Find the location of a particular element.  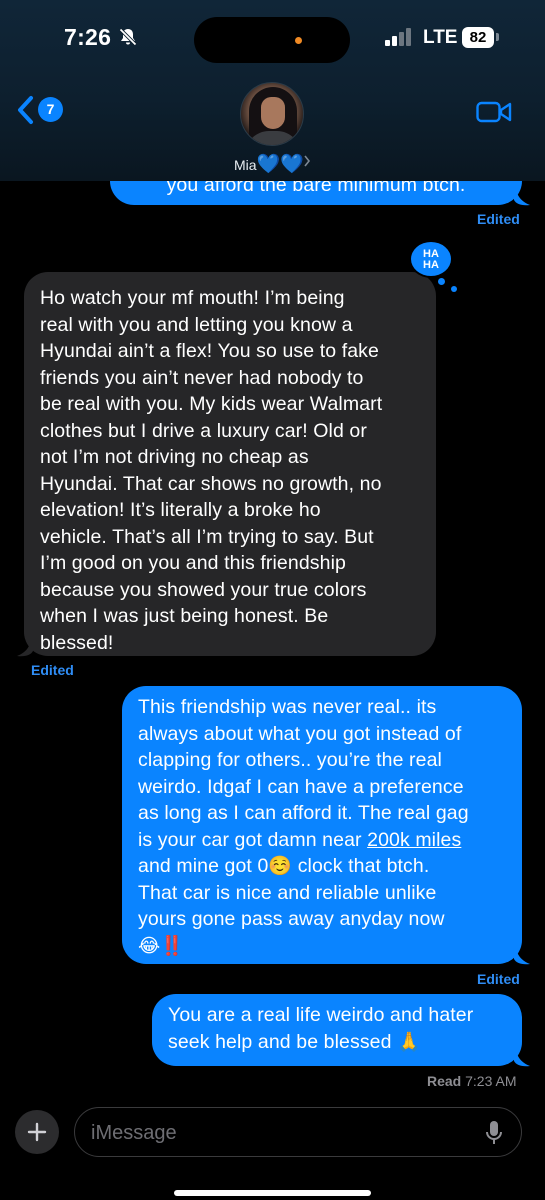

message-text: is your car got damn near is located at coordinates (253, 839).